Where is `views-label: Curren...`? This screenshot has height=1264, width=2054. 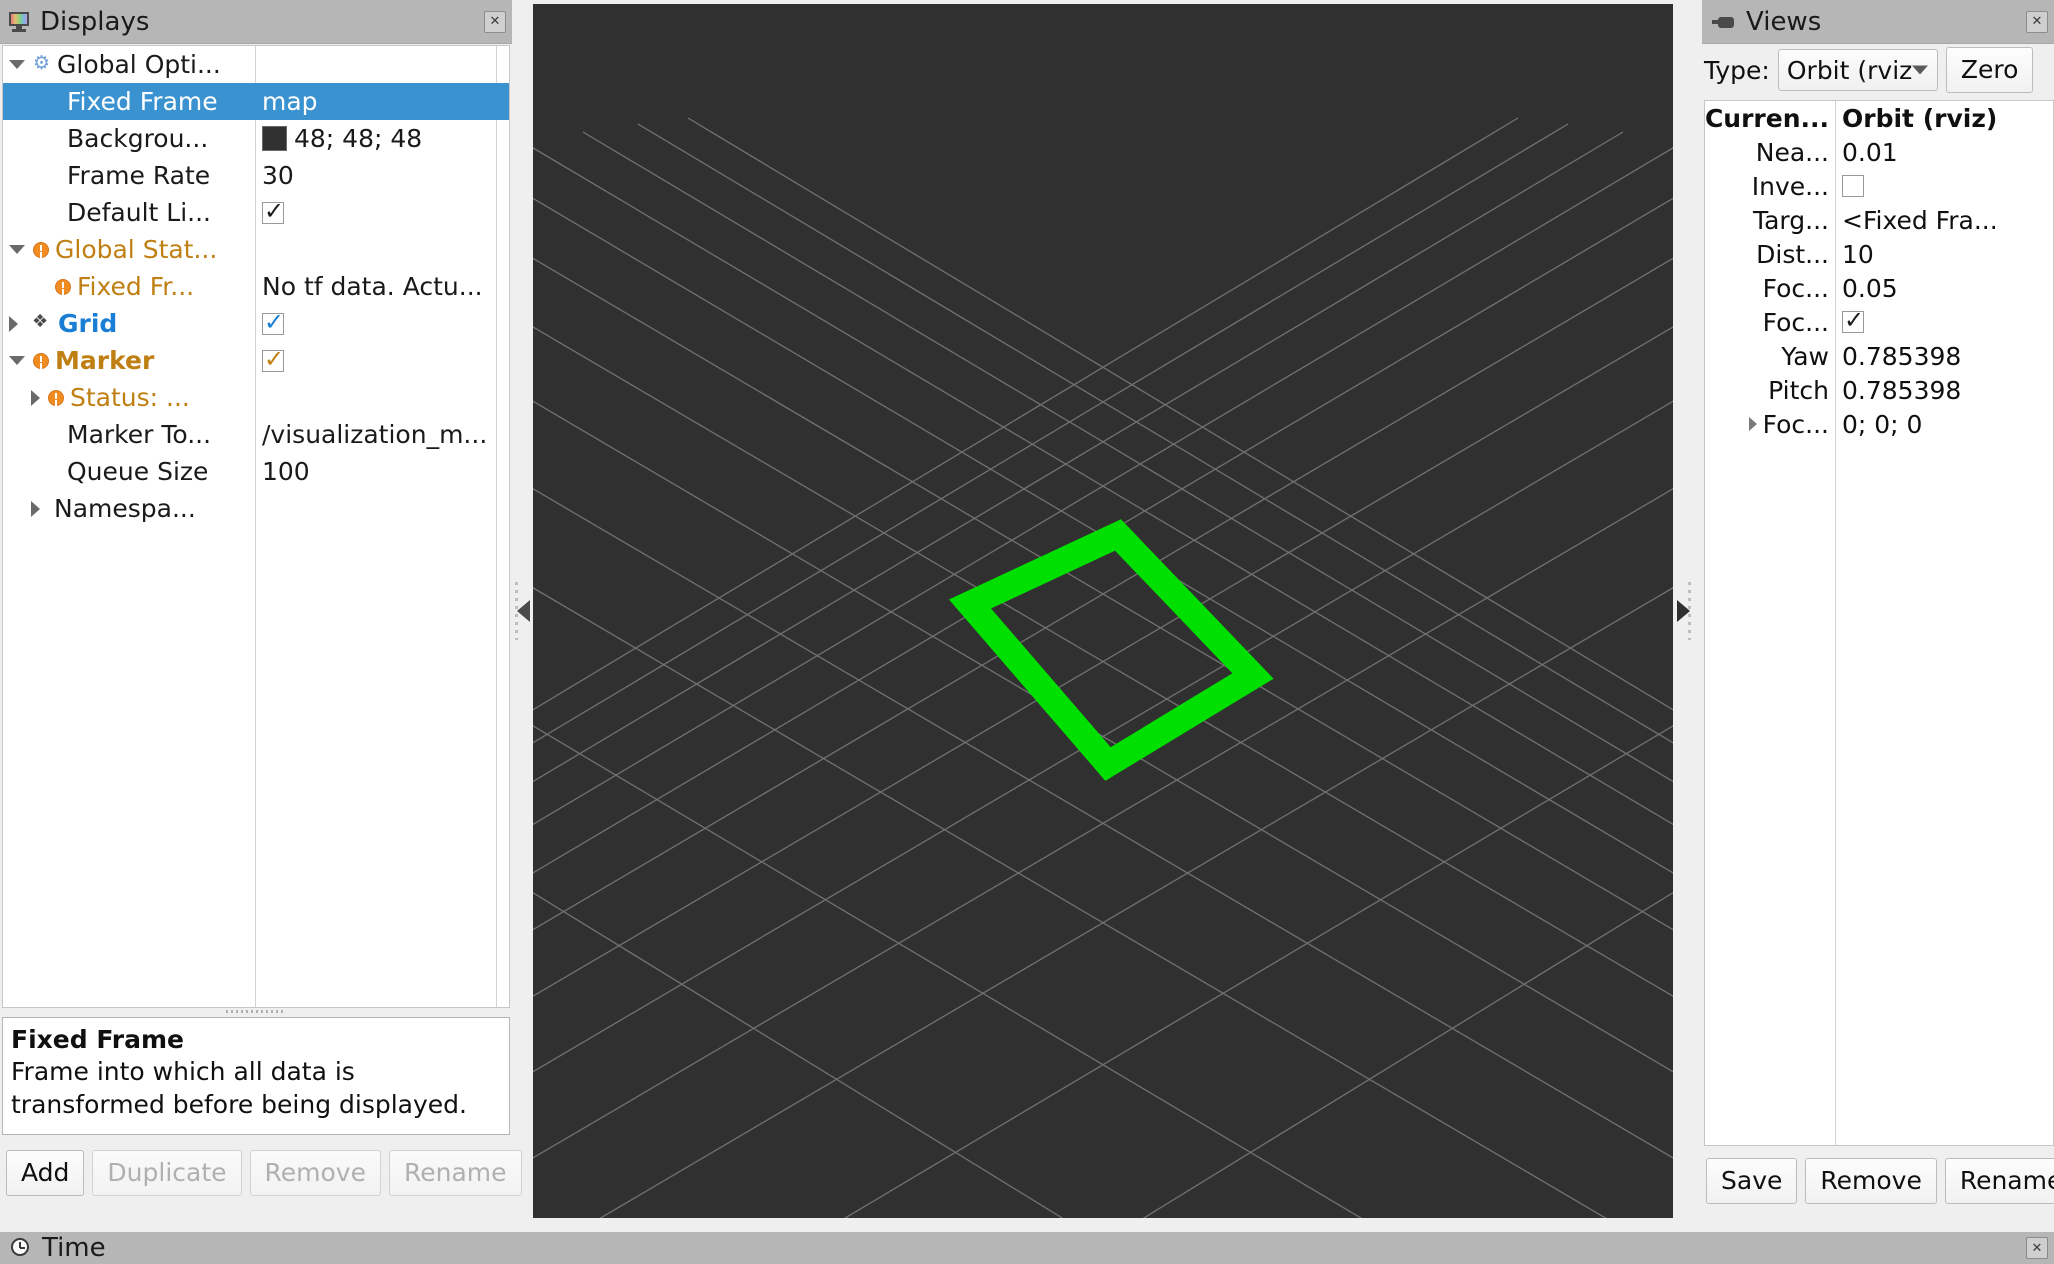 views-label: Curren... is located at coordinates (1767, 118).